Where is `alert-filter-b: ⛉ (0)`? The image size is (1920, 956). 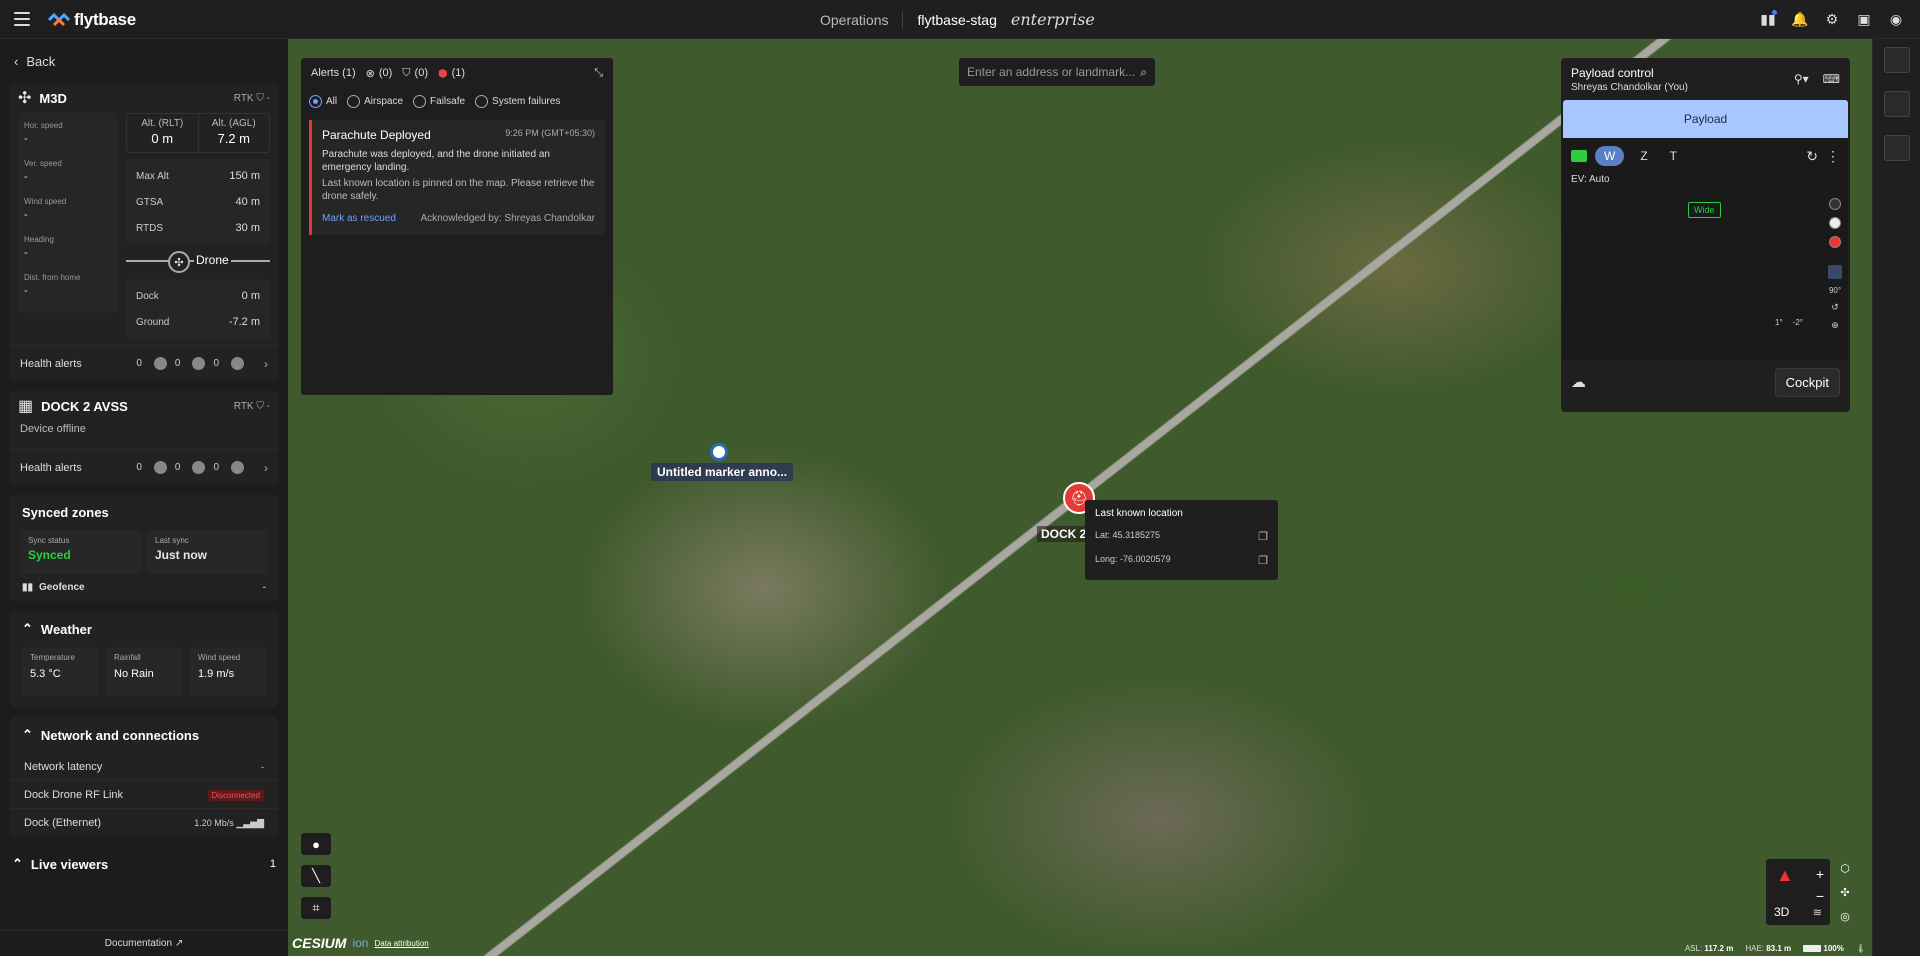
alert-filter-b: ⛉ (0) is located at coordinates (415, 73).